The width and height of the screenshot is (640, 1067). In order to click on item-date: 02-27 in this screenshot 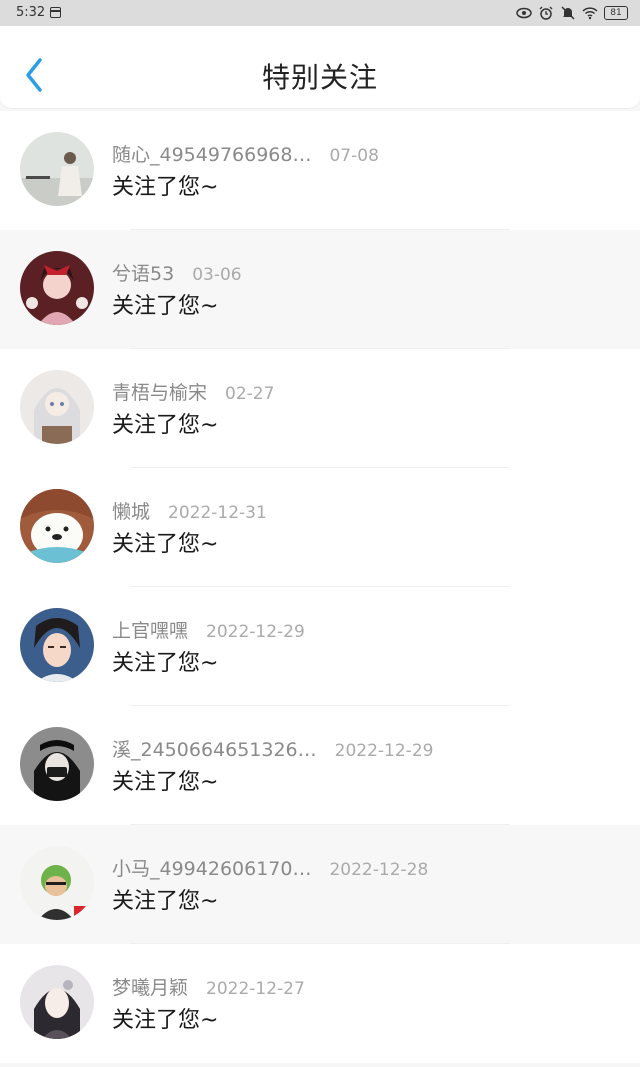, I will do `click(250, 394)`.